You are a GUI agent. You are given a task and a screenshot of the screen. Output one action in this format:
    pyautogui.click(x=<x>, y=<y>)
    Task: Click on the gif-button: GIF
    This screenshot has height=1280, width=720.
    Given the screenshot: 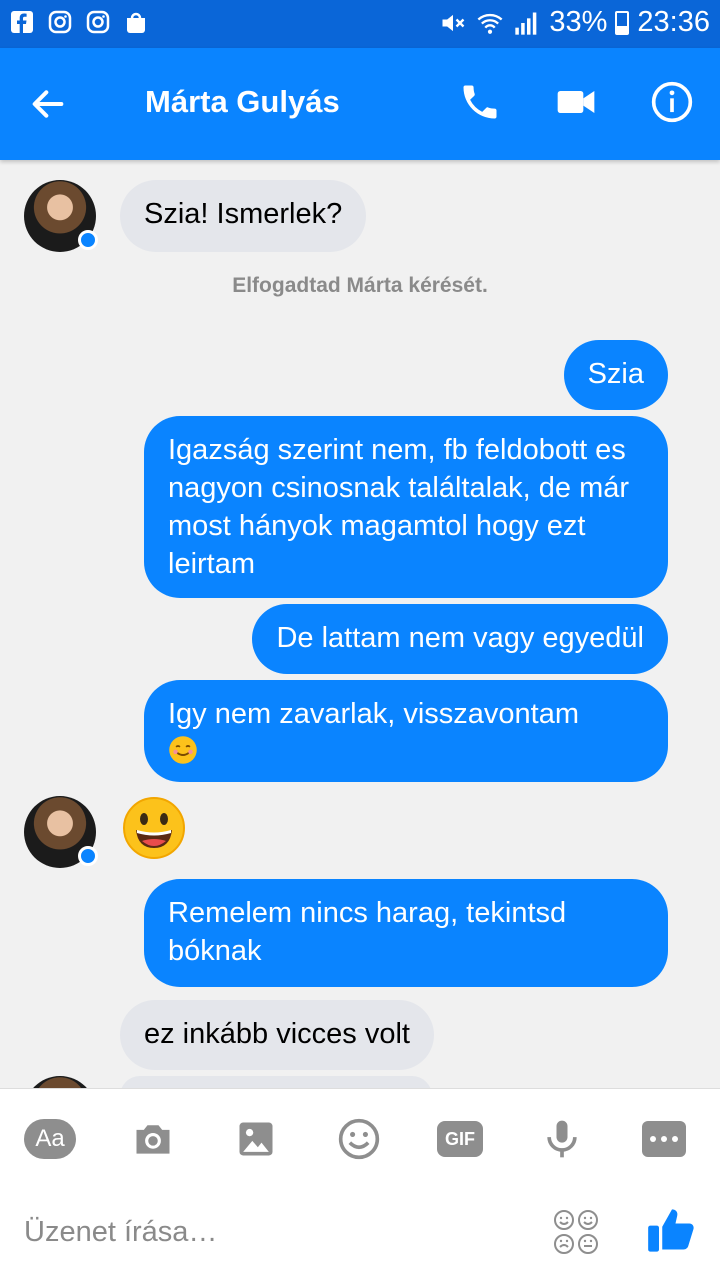 What is the action you would take?
    pyautogui.click(x=460, y=1139)
    